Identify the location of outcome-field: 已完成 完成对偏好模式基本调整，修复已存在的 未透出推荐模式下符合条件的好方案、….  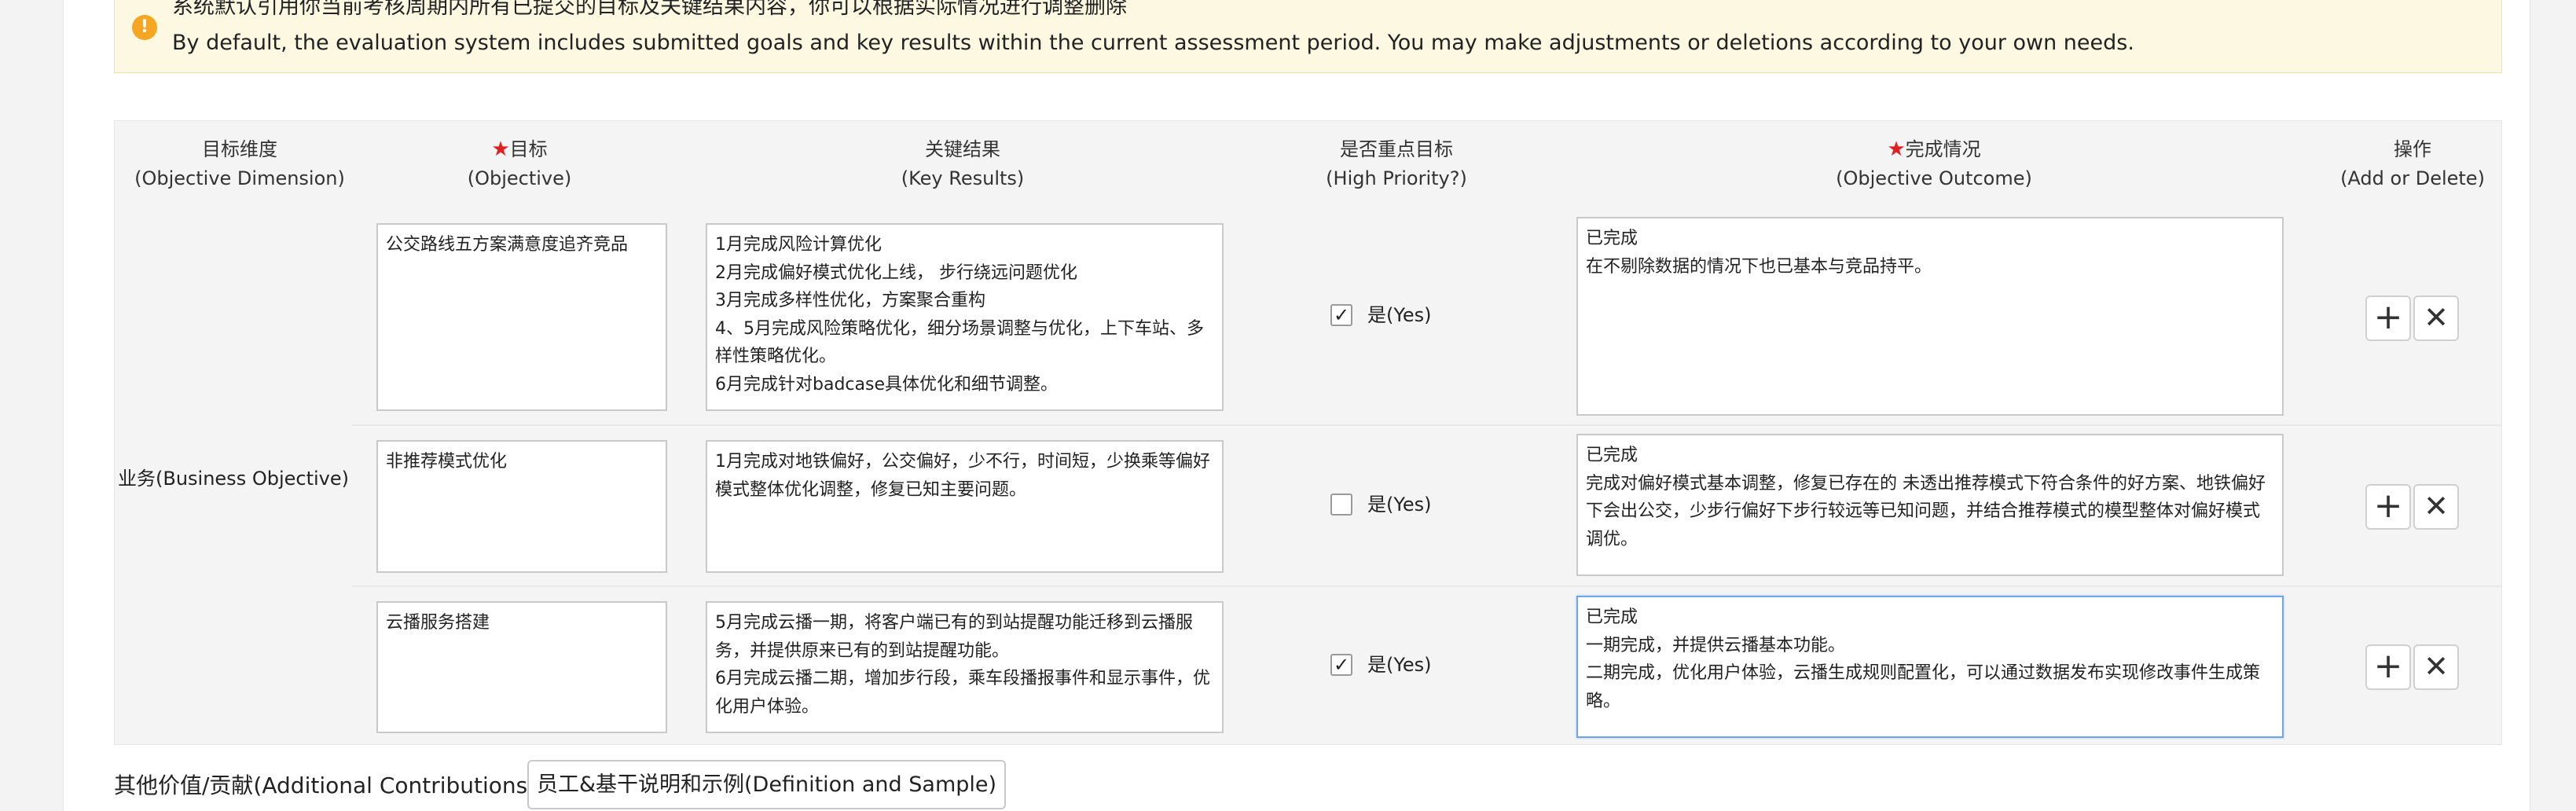
(1930, 505).